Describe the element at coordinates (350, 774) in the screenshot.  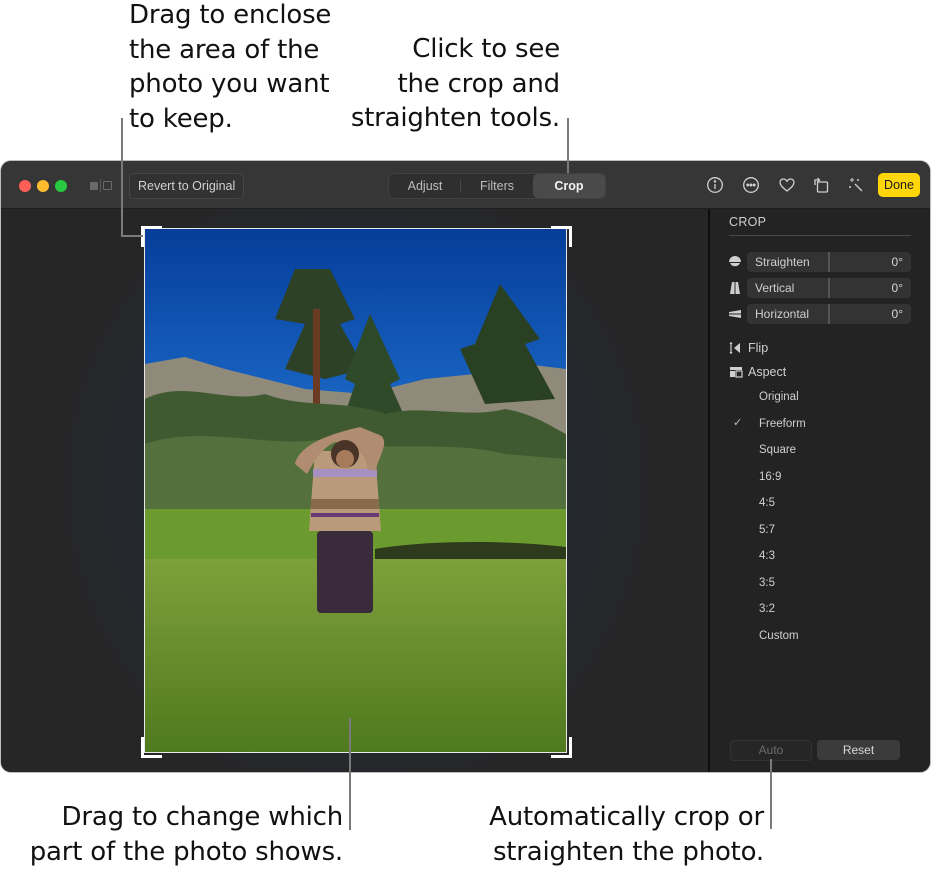
I see `leader-line-drag-photo` at that location.